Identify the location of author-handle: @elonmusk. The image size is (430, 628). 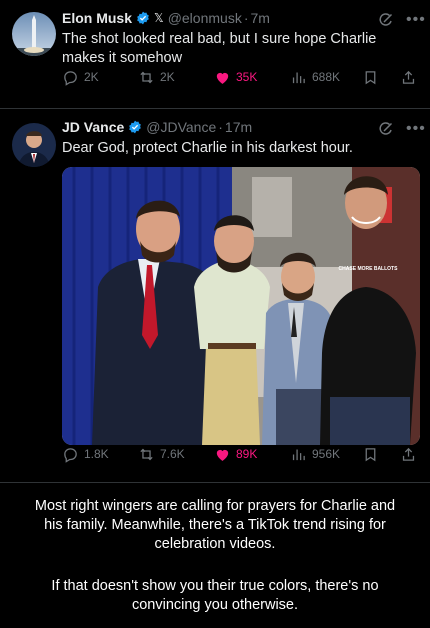
(205, 18).